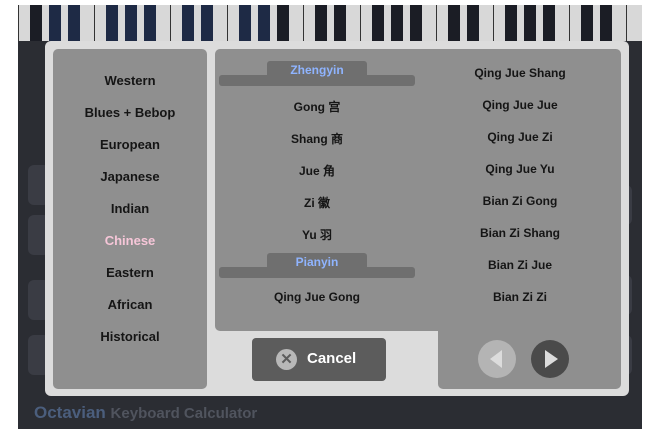 The image size is (650, 429). Describe the element at coordinates (317, 70) in the screenshot. I see `section-header-label: Zhengyin` at that location.